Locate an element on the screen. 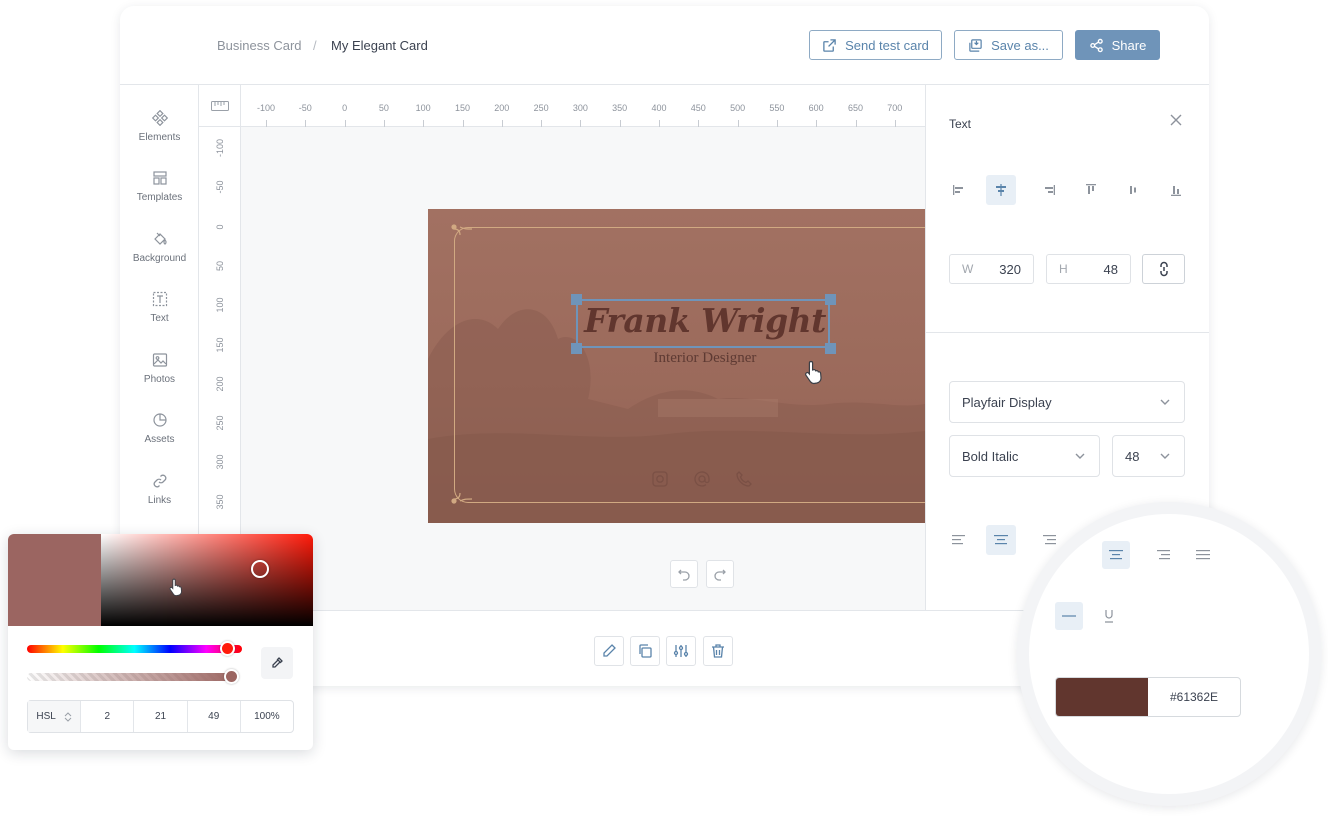  align-top-icon is located at coordinates (1091, 189).